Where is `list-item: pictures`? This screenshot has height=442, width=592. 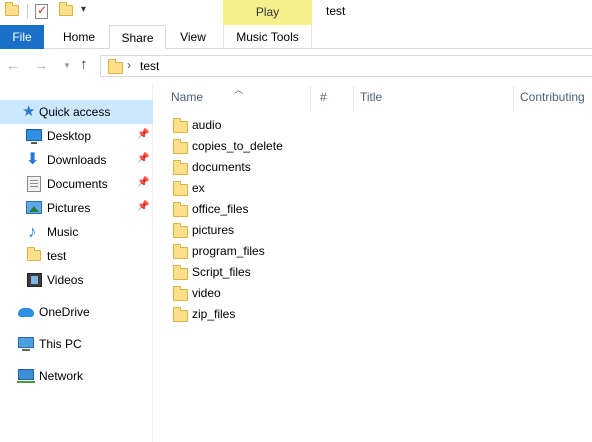
list-item: pictures is located at coordinates (370, 230).